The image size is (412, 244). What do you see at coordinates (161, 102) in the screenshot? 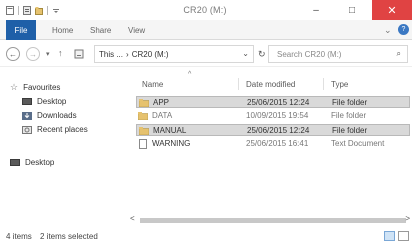
I see `file-name: APP` at bounding box center [161, 102].